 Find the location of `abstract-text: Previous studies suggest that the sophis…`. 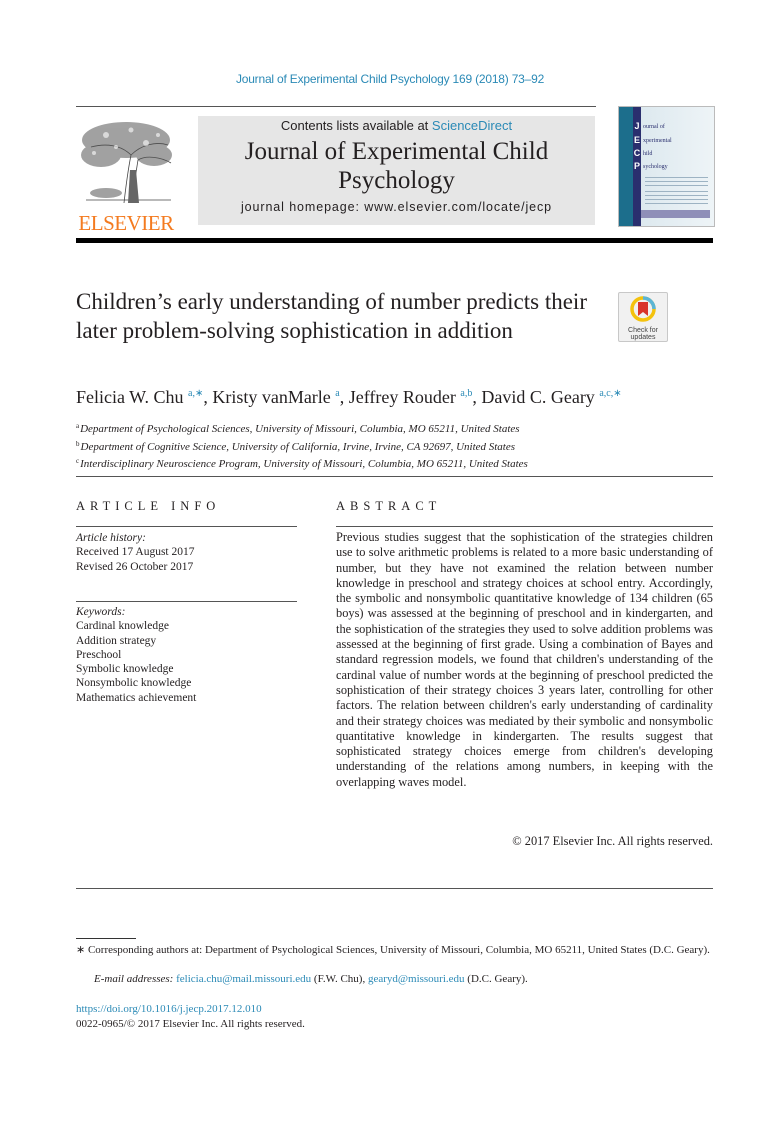

abstract-text: Previous studies suggest that the sophis… is located at coordinates (524, 659).